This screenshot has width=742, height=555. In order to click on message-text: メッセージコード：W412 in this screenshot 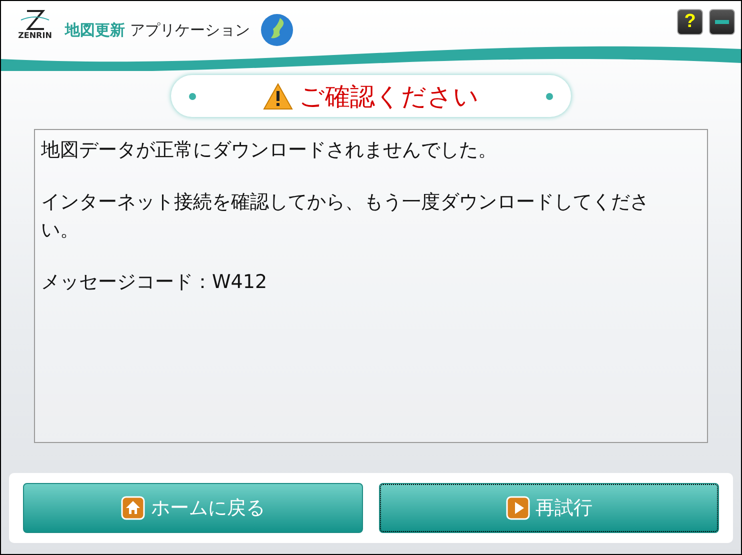, I will do `click(154, 282)`.